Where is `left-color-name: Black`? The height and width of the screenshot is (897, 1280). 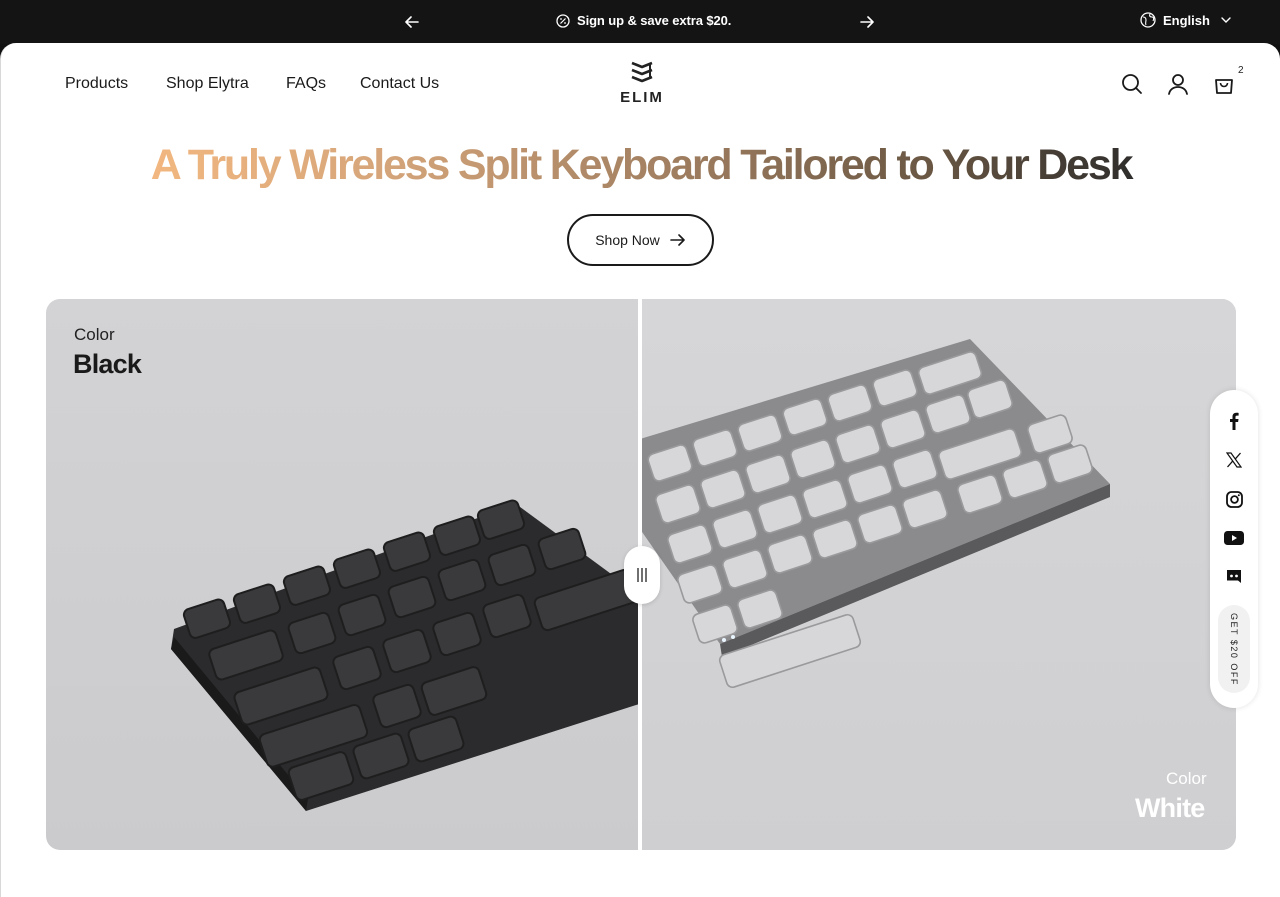
left-color-name: Black is located at coordinates (107, 364).